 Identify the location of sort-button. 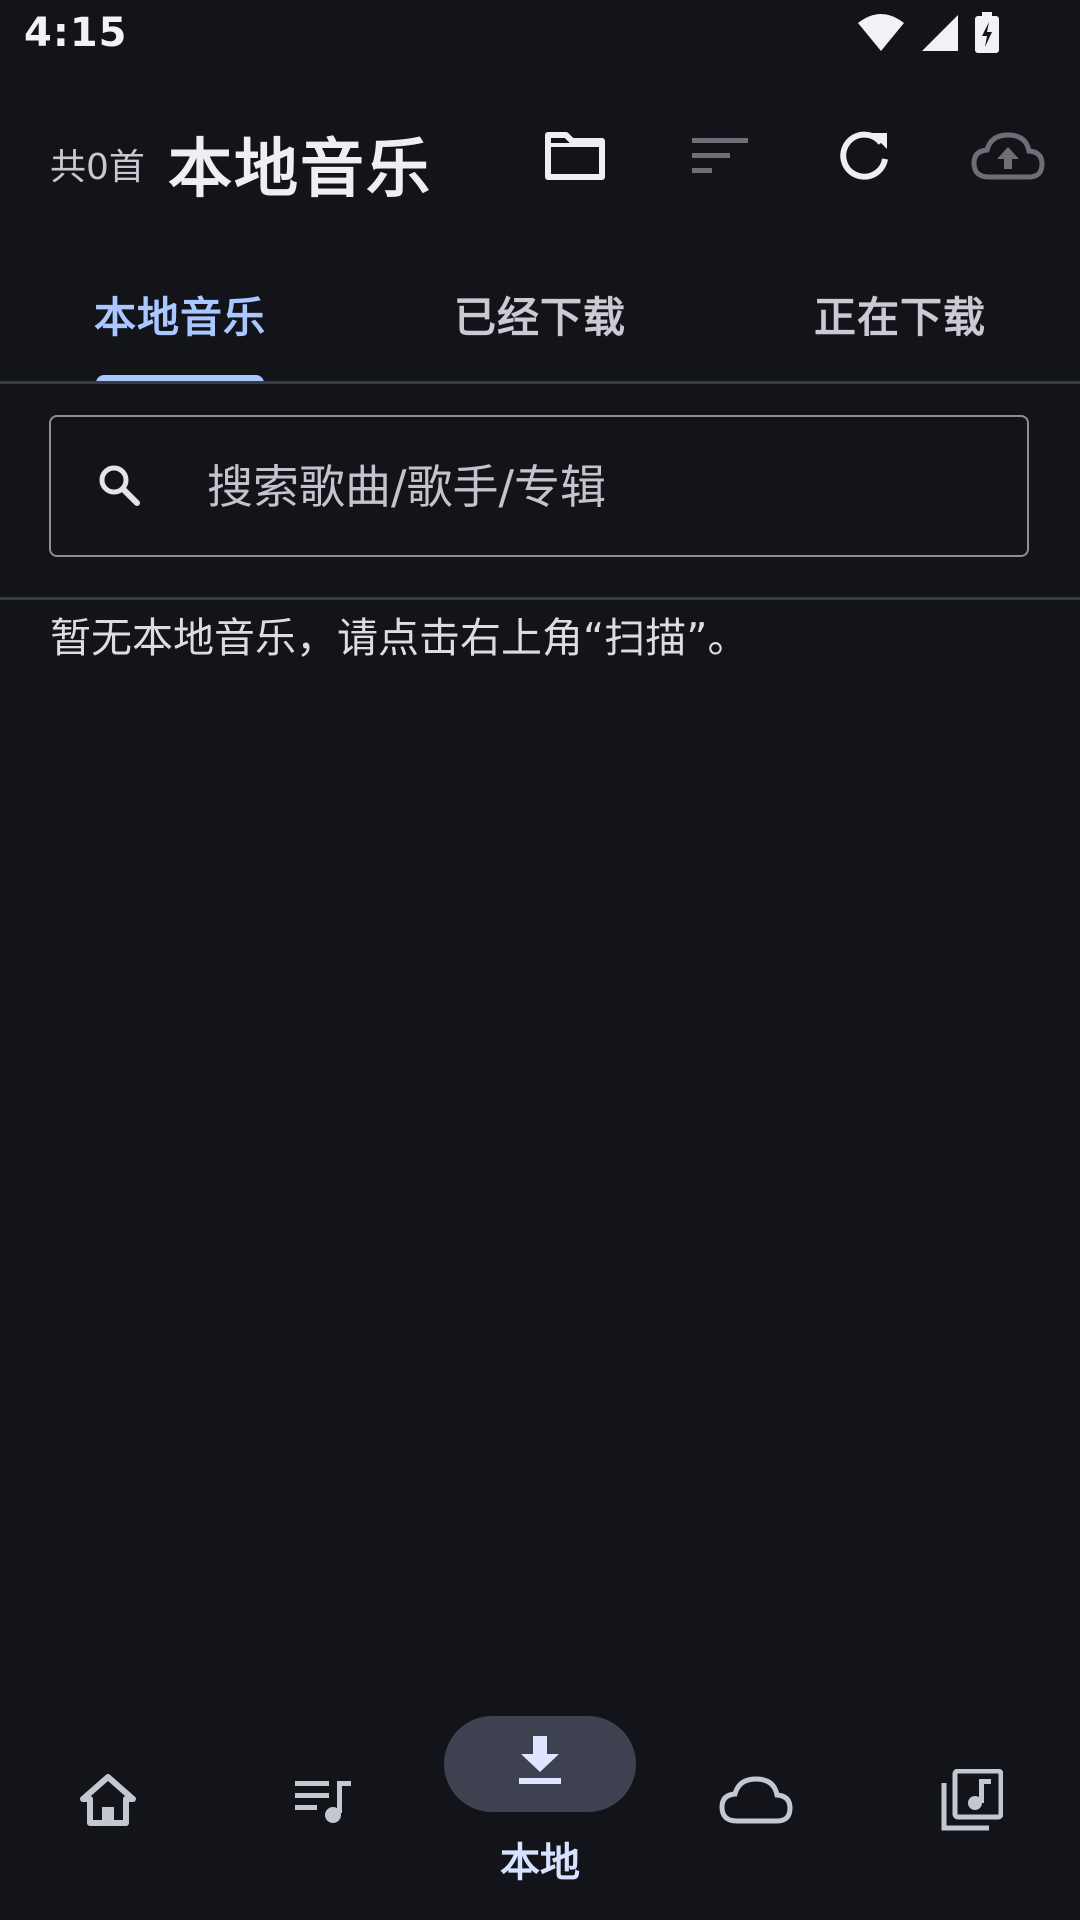
(720, 158).